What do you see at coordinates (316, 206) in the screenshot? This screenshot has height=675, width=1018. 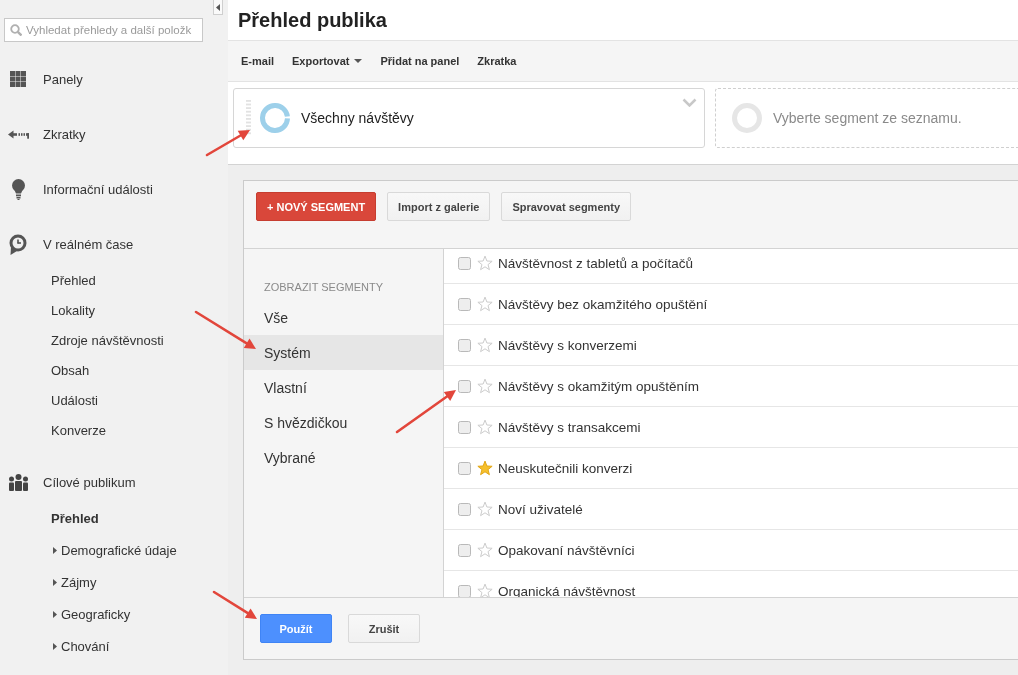 I see `create-button: + NOVÝ SEGMENT` at bounding box center [316, 206].